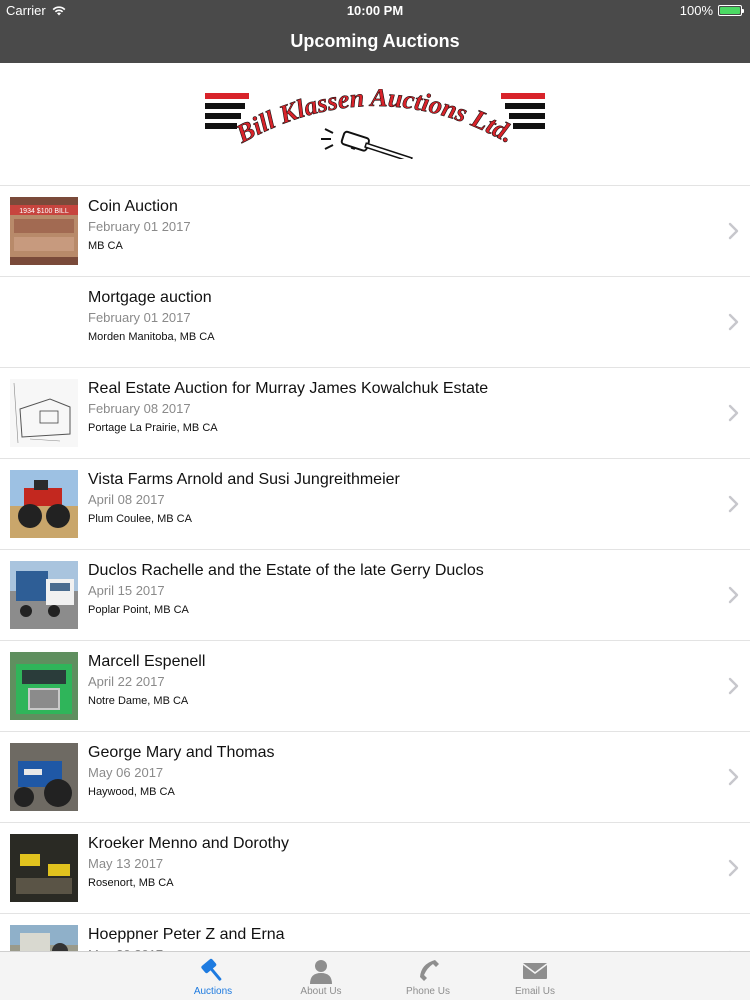  What do you see at coordinates (138, 701) in the screenshot?
I see `auction-location: Notre Dame, MB CA` at bounding box center [138, 701].